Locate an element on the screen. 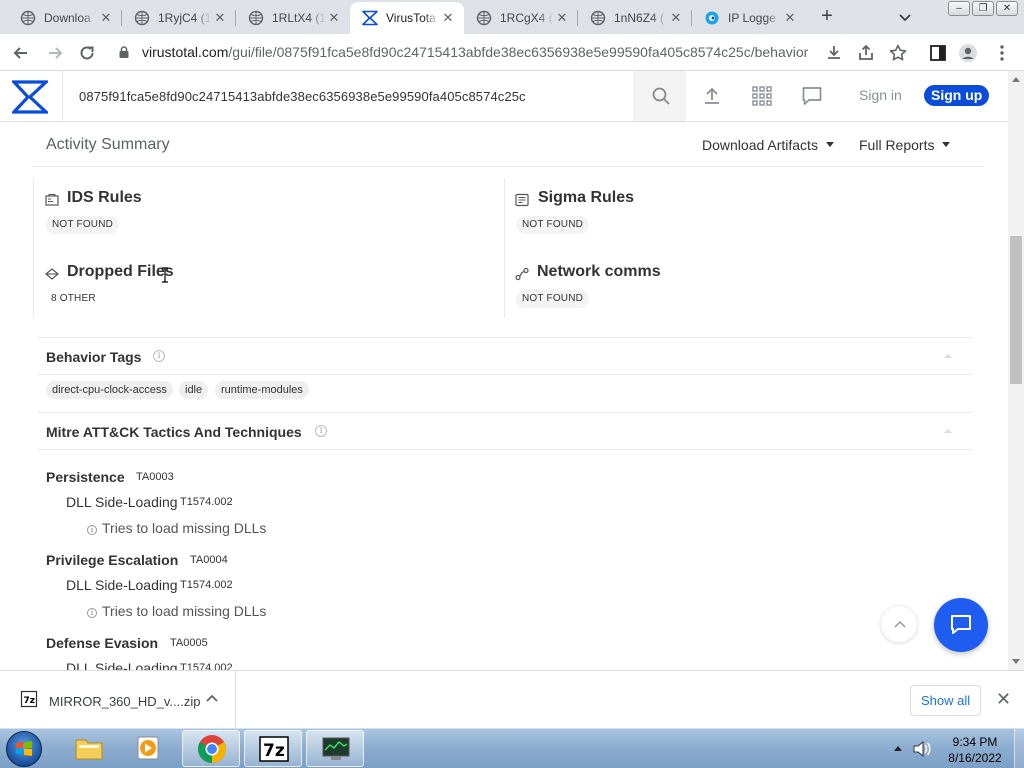 This screenshot has height=768, width=1024. tactic-name: Privilege Escalation is located at coordinates (112, 560).